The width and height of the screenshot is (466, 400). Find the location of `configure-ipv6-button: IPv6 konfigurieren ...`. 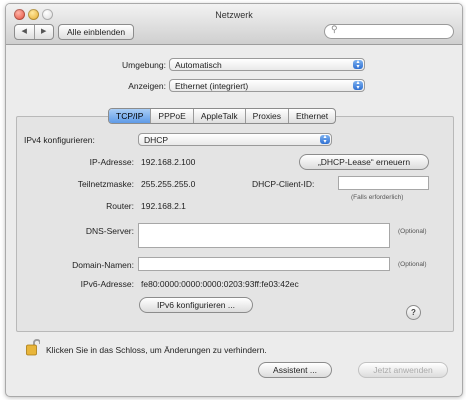

configure-ipv6-button: IPv6 konfigurieren ... is located at coordinates (196, 305).